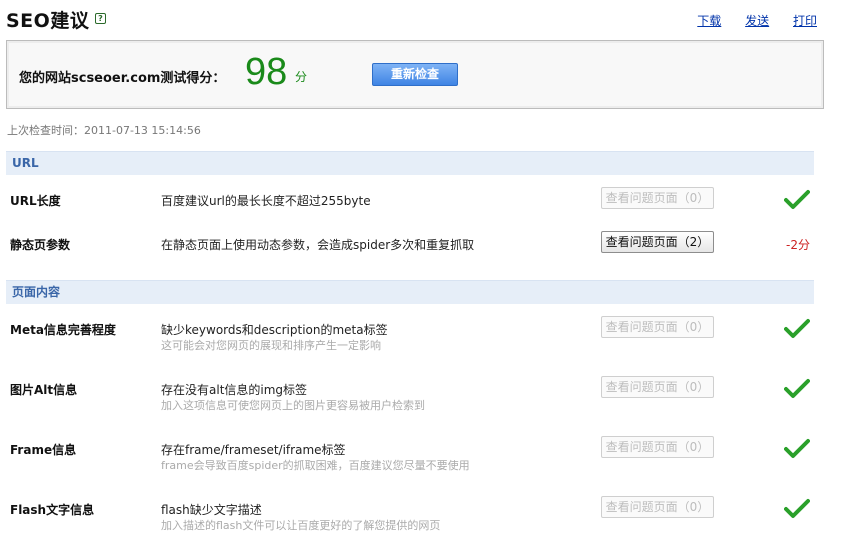 This screenshot has height=542, width=841. What do you see at coordinates (52, 510) in the screenshot?
I see `row-name: Flash文字信息` at bounding box center [52, 510].